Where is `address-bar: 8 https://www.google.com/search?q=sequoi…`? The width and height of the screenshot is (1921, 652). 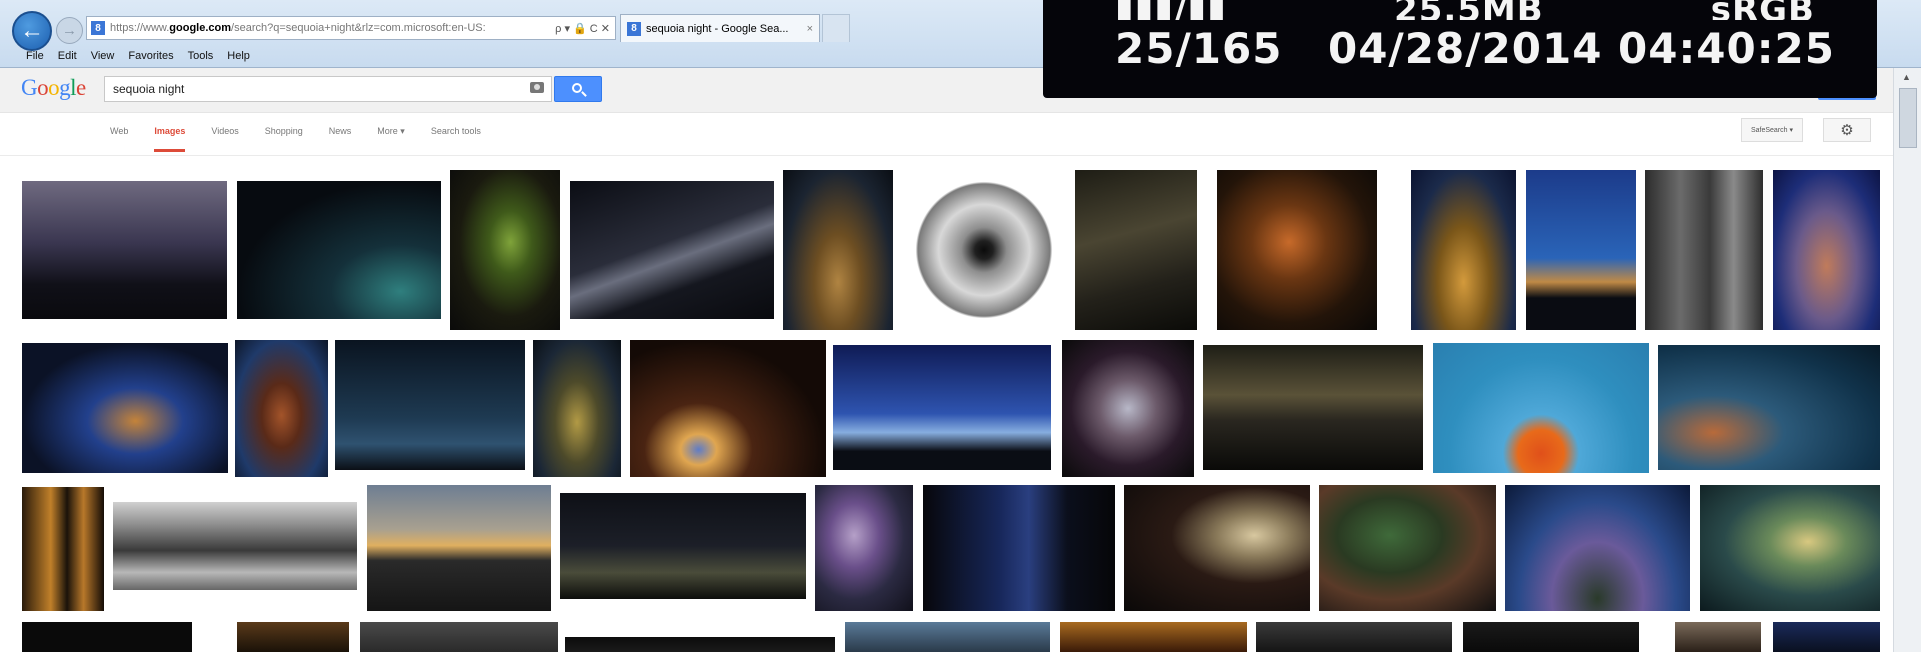 address-bar: 8 https://www.google.com/search?q=sequoi… is located at coordinates (351, 28).